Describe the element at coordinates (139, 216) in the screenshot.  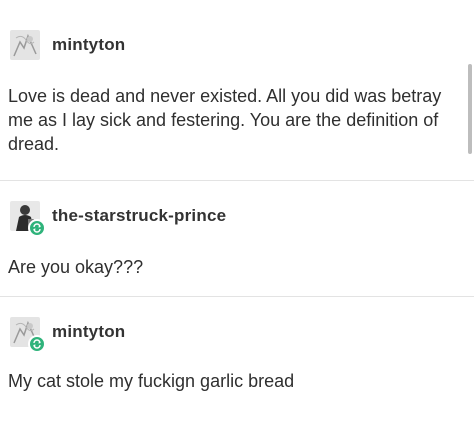
I see `username: the-starstruck-prince` at that location.